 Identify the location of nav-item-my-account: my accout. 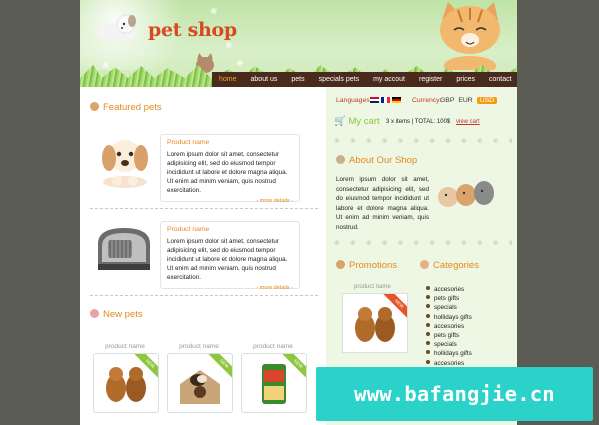
(389, 79).